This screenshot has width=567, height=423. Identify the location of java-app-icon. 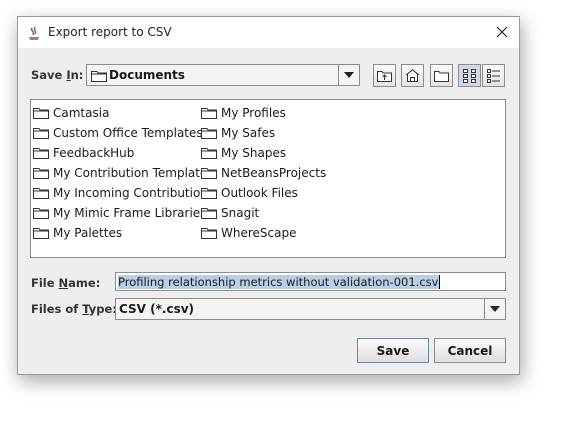
(34, 33).